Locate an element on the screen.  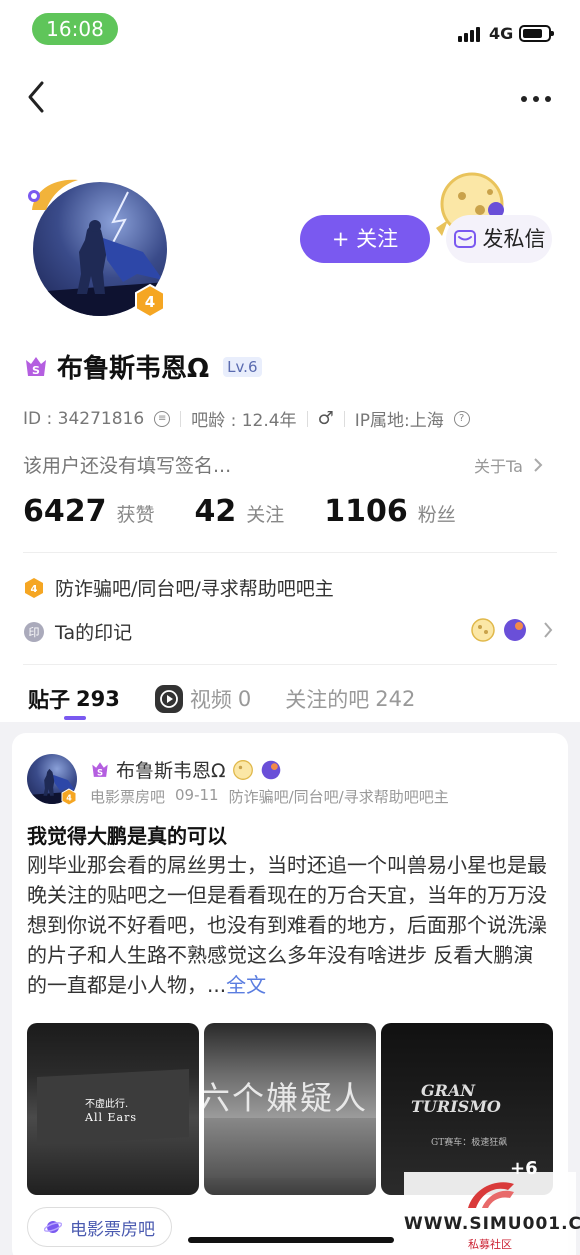
status-time: 16:08 is located at coordinates (75, 29).